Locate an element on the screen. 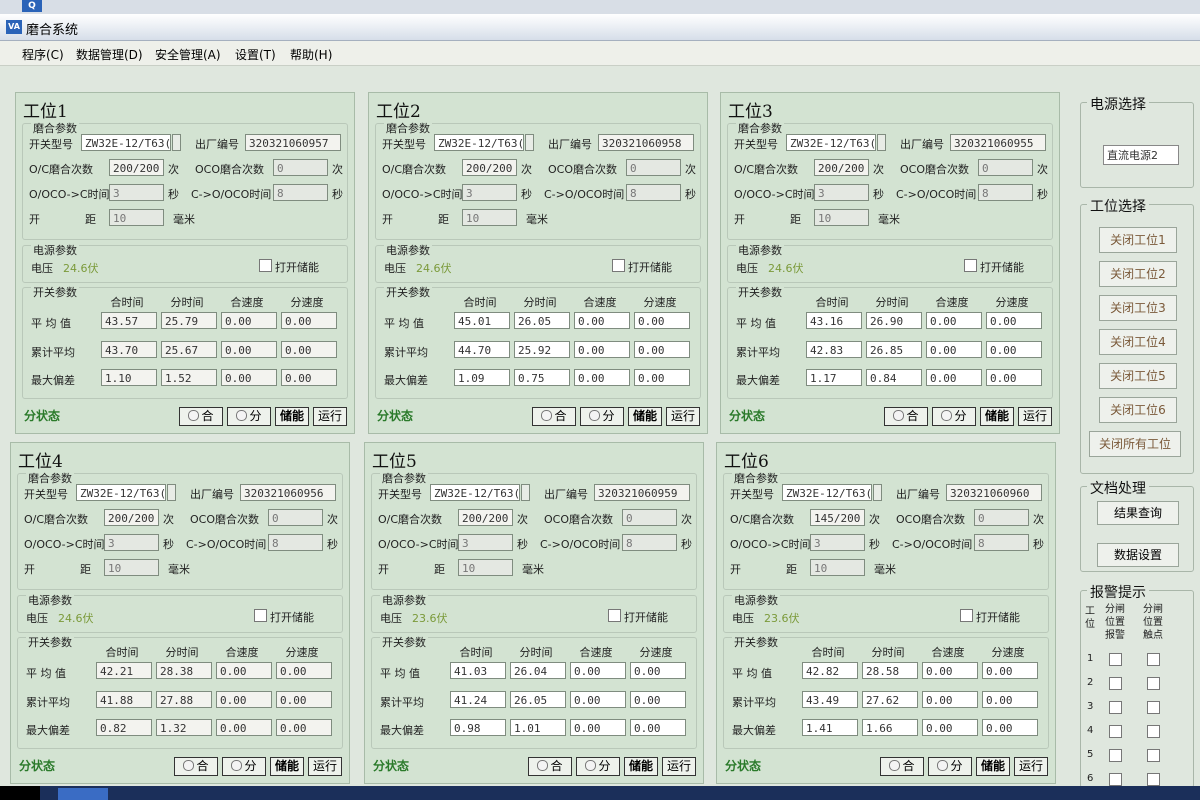 This screenshot has width=1200, height=800. param-cell: 41.88 is located at coordinates (124, 699).